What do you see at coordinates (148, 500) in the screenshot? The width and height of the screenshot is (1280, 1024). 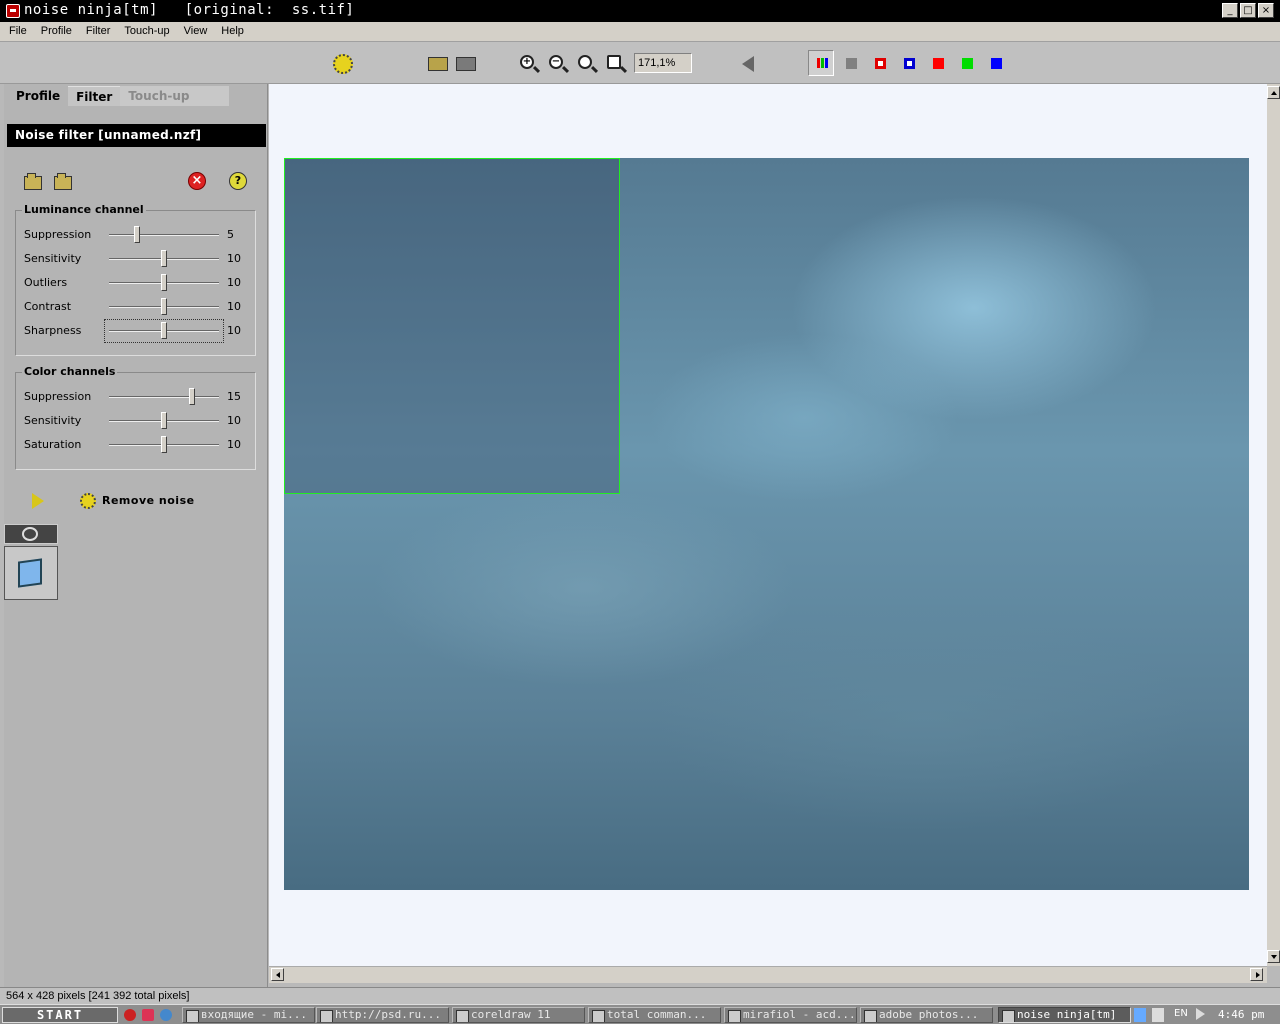 I see `remove-noise-button: Remove noise` at bounding box center [148, 500].